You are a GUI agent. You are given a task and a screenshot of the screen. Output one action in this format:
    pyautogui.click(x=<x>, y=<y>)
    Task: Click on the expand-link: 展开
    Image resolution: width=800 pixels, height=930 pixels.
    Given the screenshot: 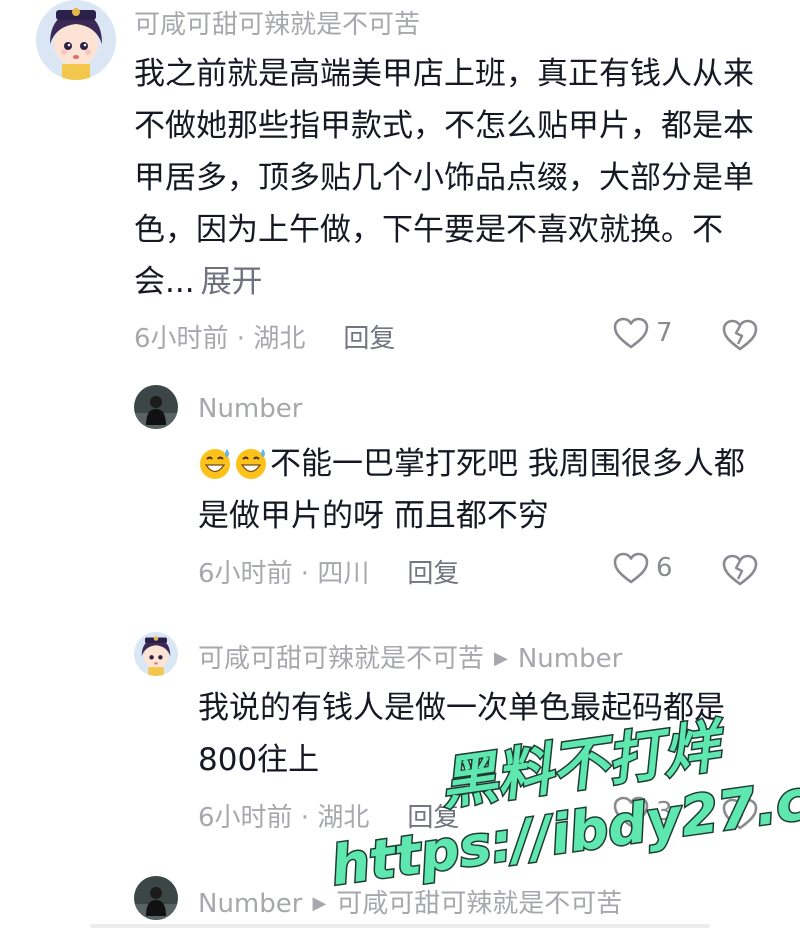 What is the action you would take?
    pyautogui.click(x=232, y=282)
    